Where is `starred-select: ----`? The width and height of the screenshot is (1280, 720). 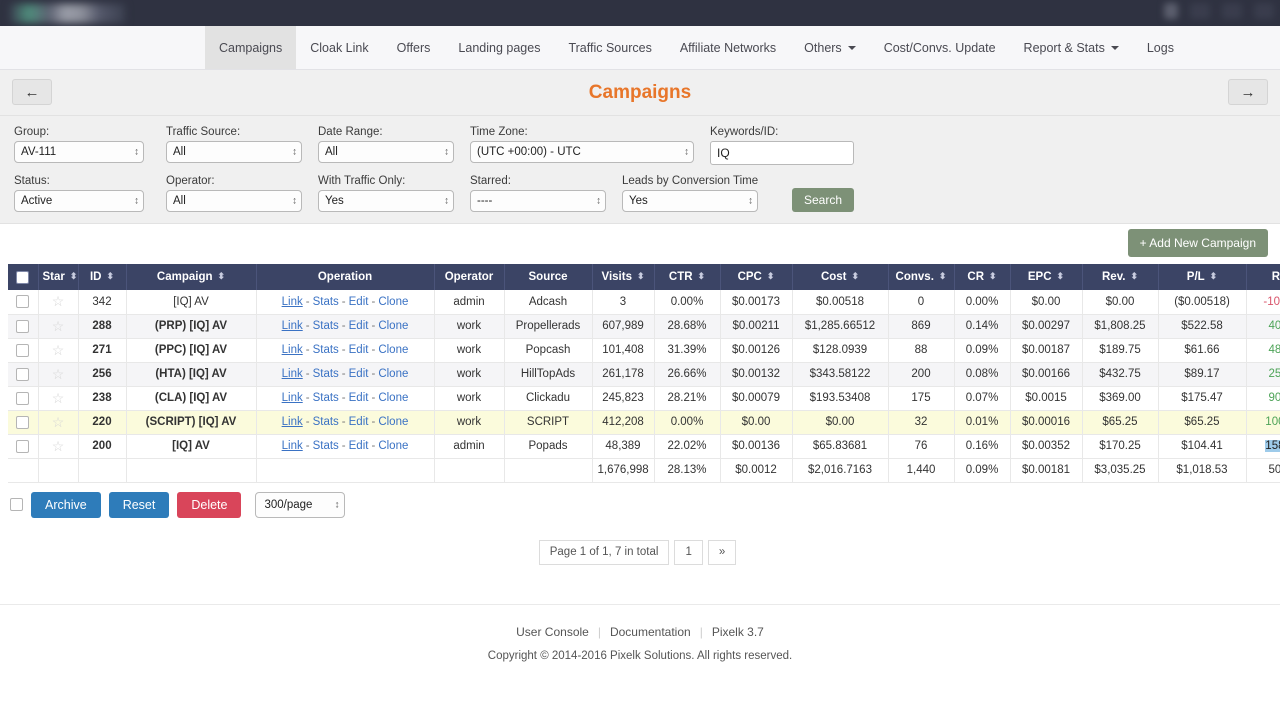
starred-select: ---- is located at coordinates (538, 201).